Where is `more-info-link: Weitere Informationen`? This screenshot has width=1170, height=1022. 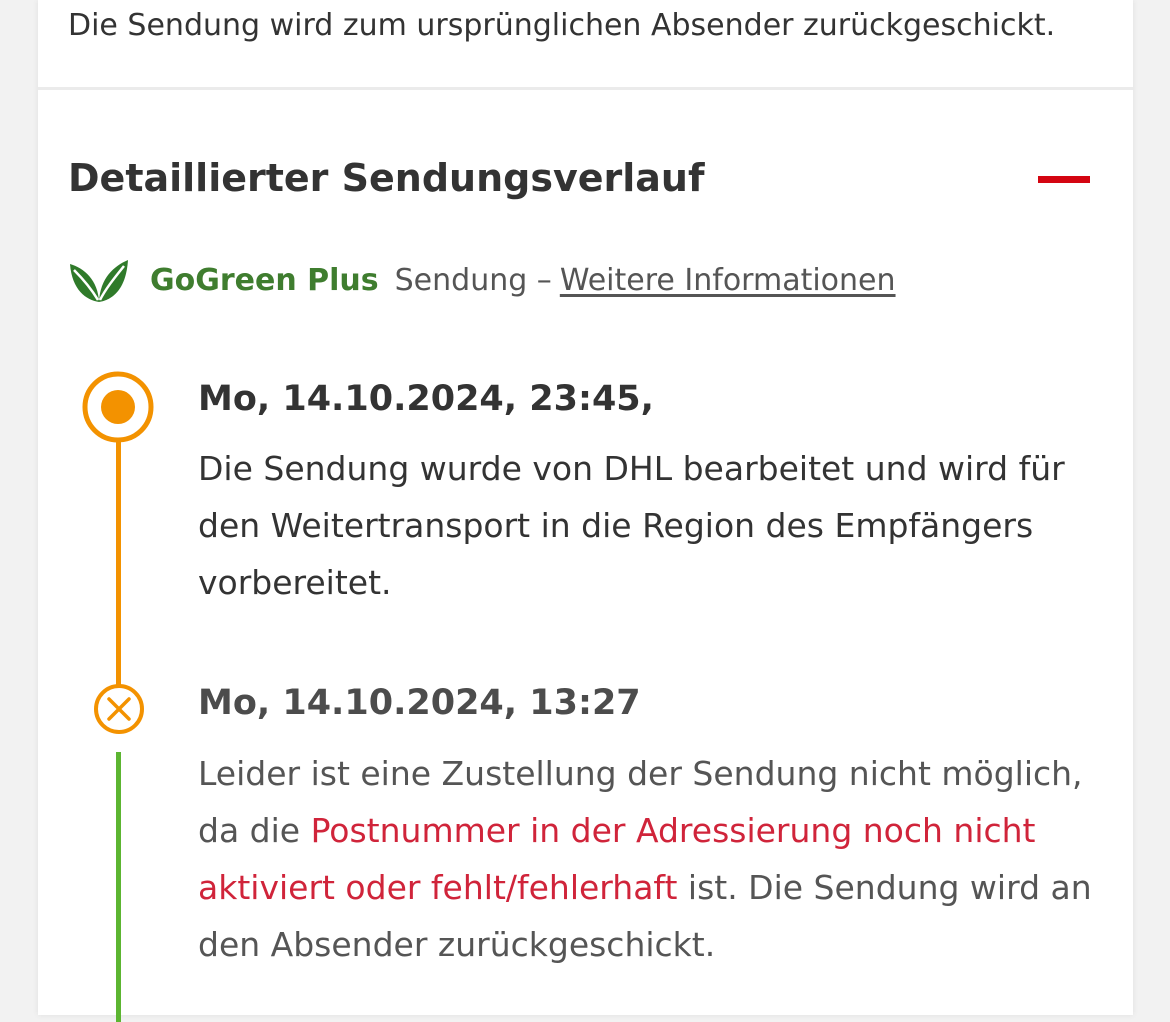
more-info-link: Weitere Informationen is located at coordinates (728, 280).